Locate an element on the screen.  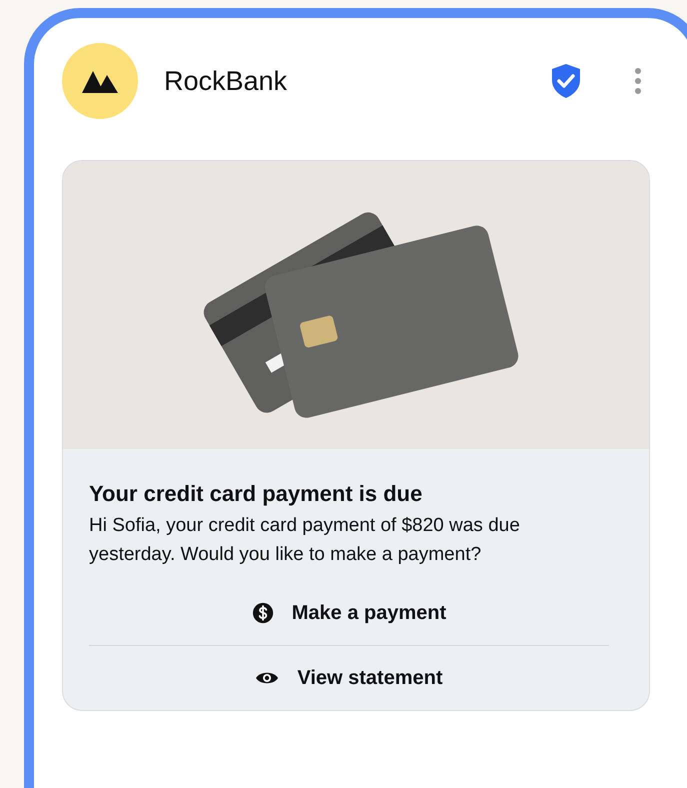
bank-name: RockBank is located at coordinates (226, 81).